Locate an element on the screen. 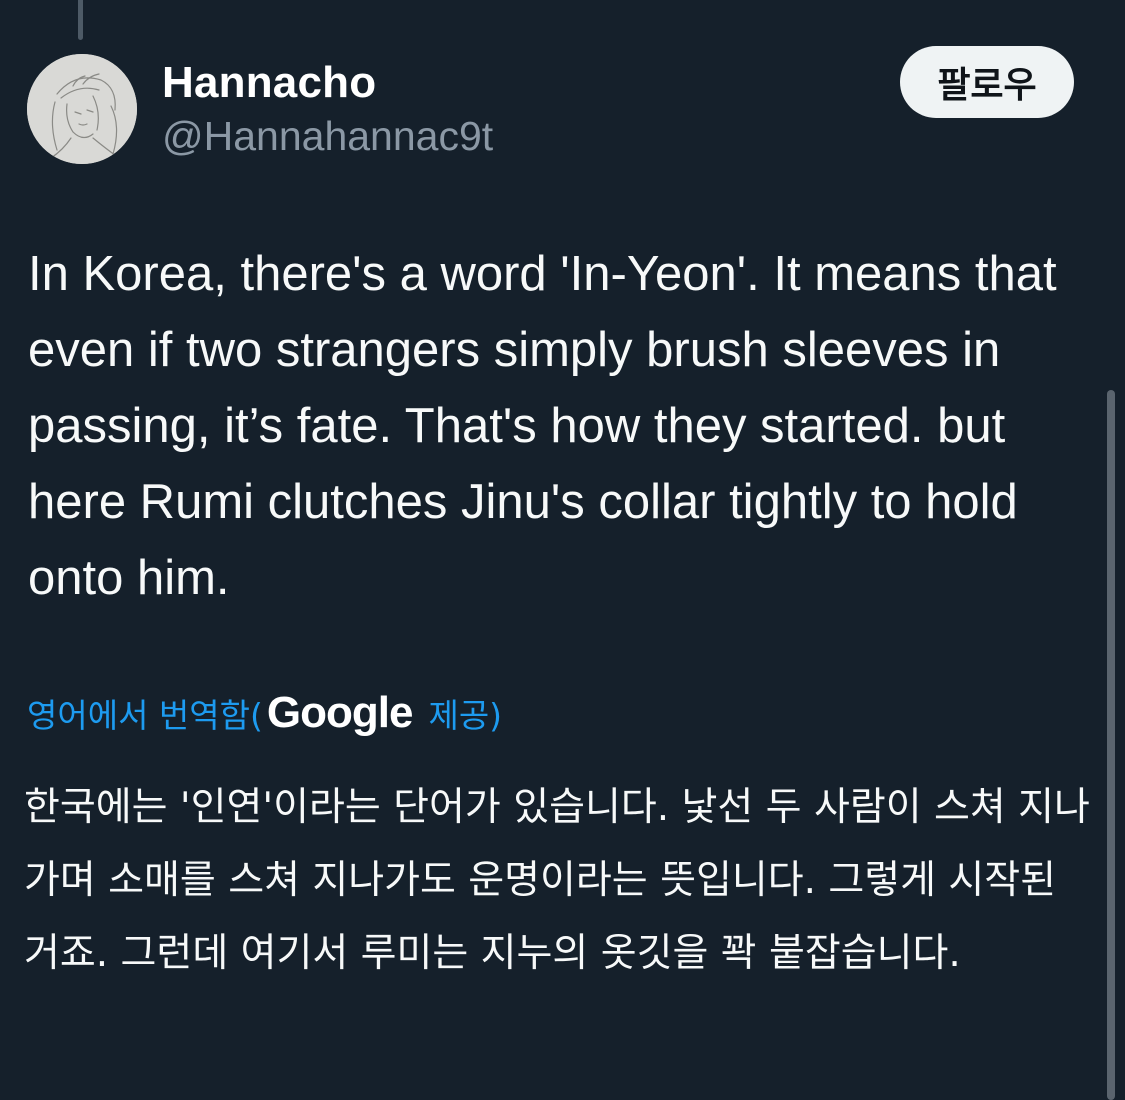  translation-prefix: 영어에서 번역함( is located at coordinates (145, 715).